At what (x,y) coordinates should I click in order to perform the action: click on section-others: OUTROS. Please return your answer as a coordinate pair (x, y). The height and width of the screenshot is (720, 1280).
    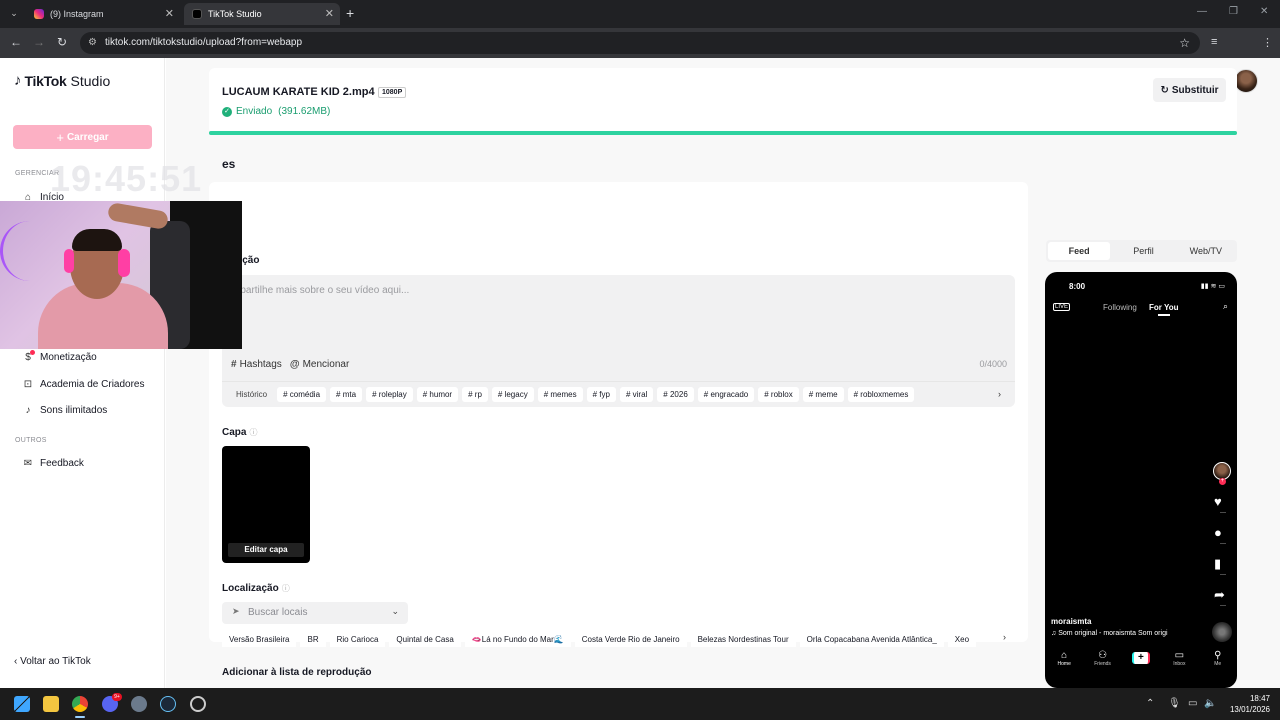
    Looking at the image, I should click on (31, 440).